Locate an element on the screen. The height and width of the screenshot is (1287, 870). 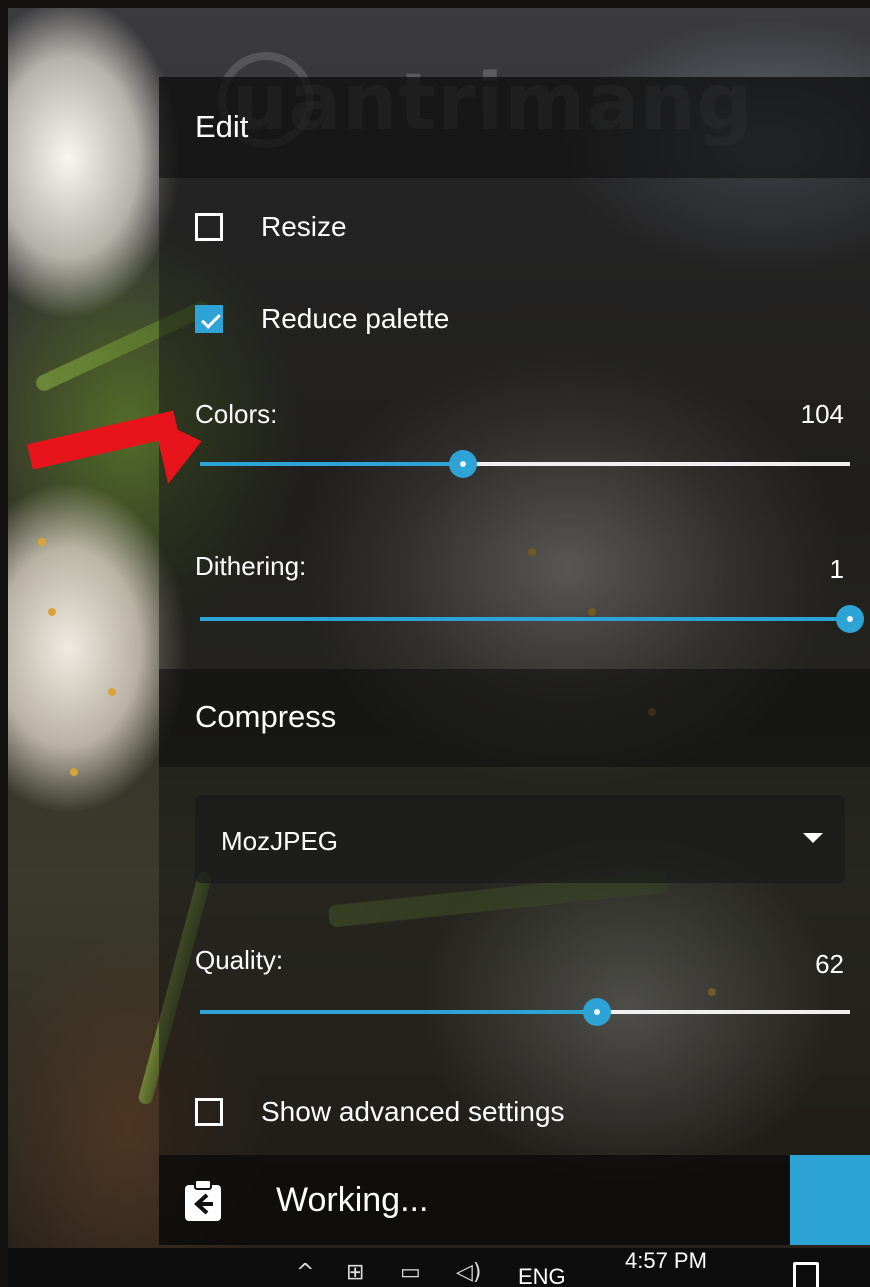
resize-option: Resize is located at coordinates (271, 227).